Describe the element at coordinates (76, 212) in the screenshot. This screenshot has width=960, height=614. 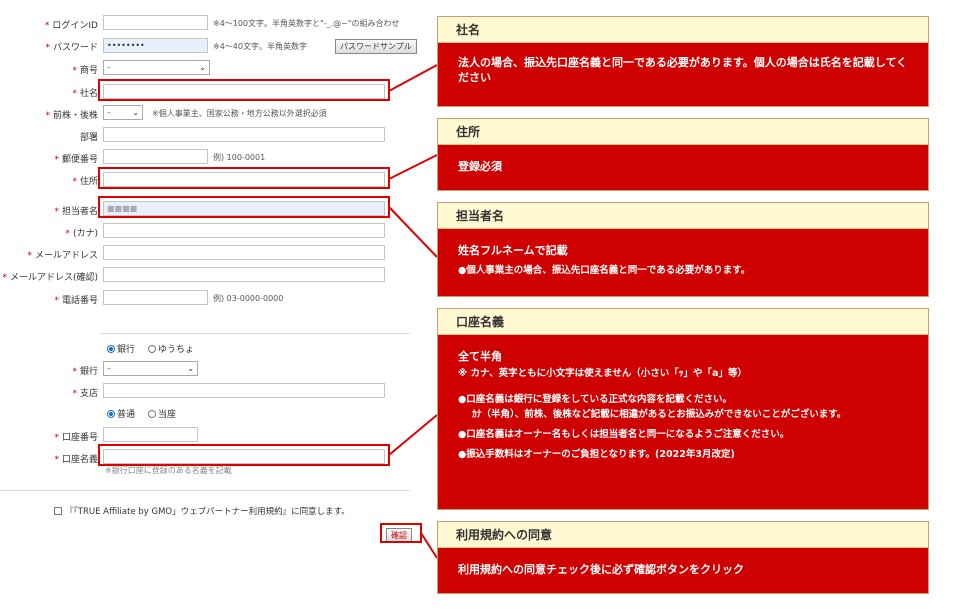
I see `contact-label: * 担当者名` at that location.